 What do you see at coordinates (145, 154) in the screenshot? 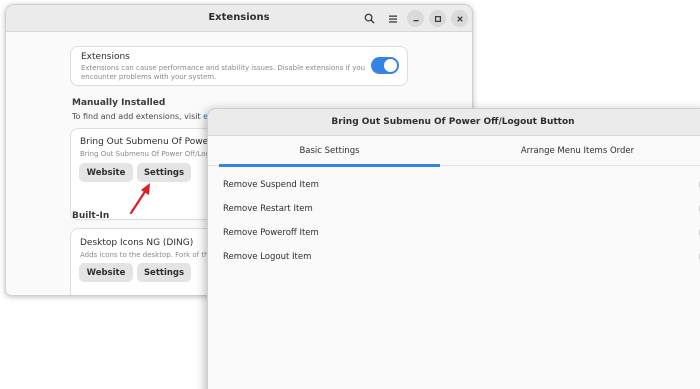
I see `extension-description: Bring Out Submenu Of Power Off/Log` at bounding box center [145, 154].